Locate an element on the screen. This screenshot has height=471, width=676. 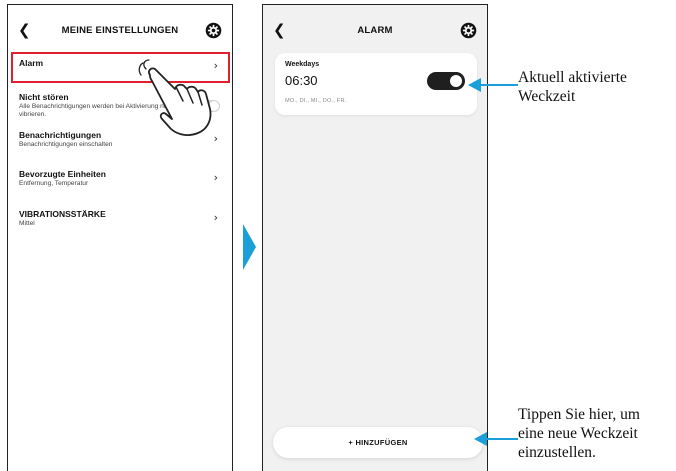
settings-item-vibration: VIBRATIONSSTÄRKE Mittel › is located at coordinates (120, 224).